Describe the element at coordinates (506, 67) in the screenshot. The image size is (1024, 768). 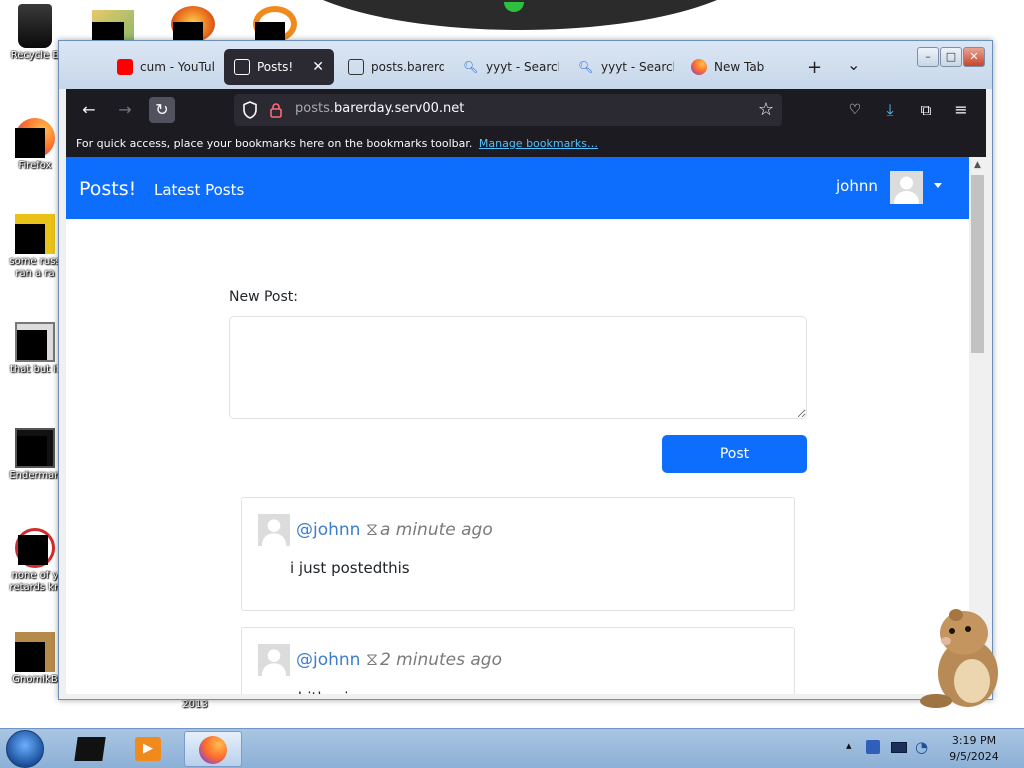
I see `tab-search-1: 🔍︎ yyyt - Search` at that location.